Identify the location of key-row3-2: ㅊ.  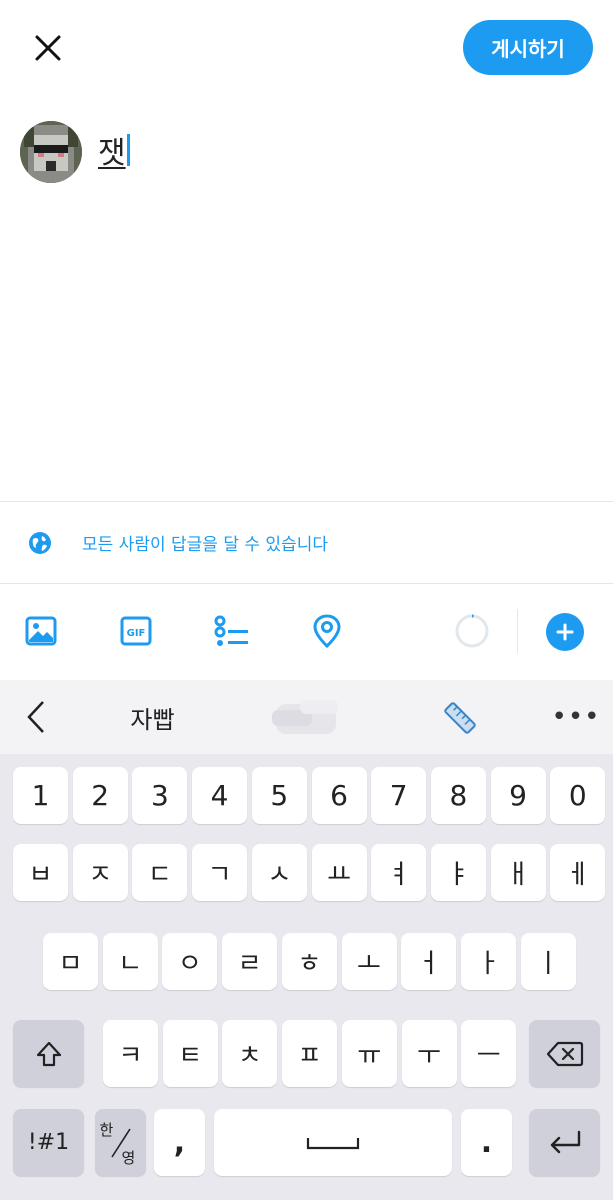
(250, 1053).